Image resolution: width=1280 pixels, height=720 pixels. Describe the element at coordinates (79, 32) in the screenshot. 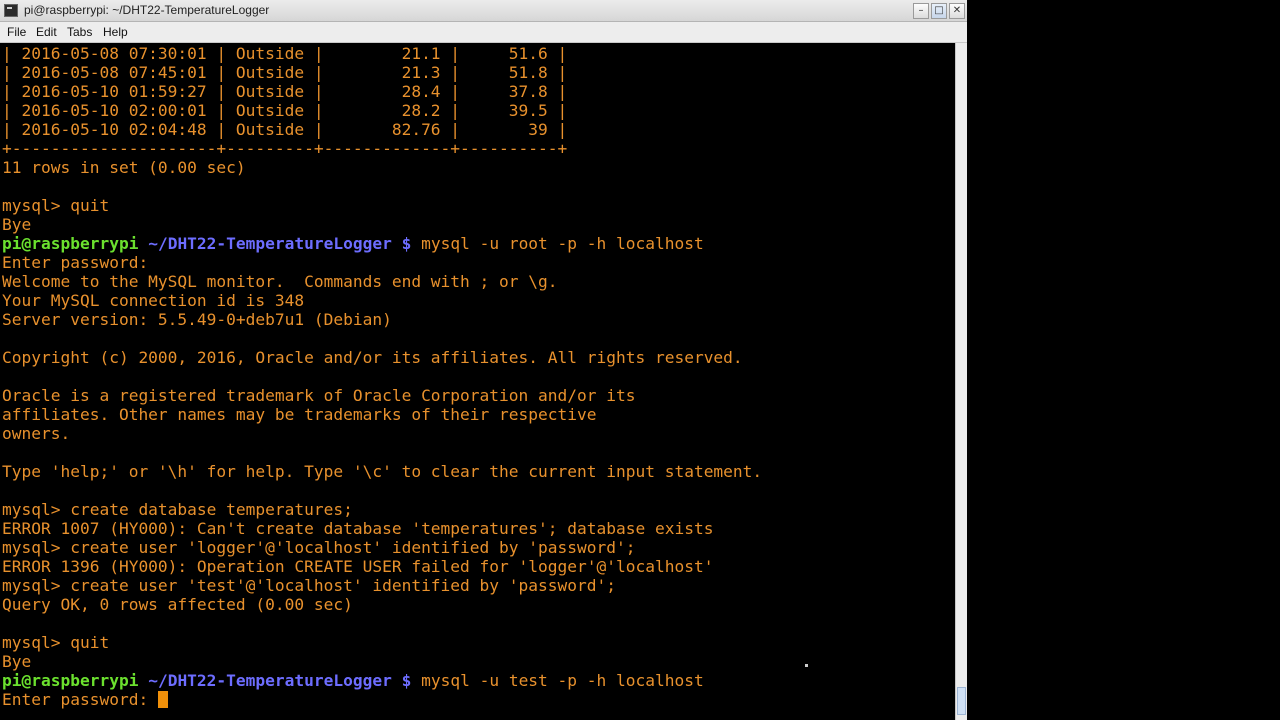

I see `menu-tabs: Tabs` at that location.